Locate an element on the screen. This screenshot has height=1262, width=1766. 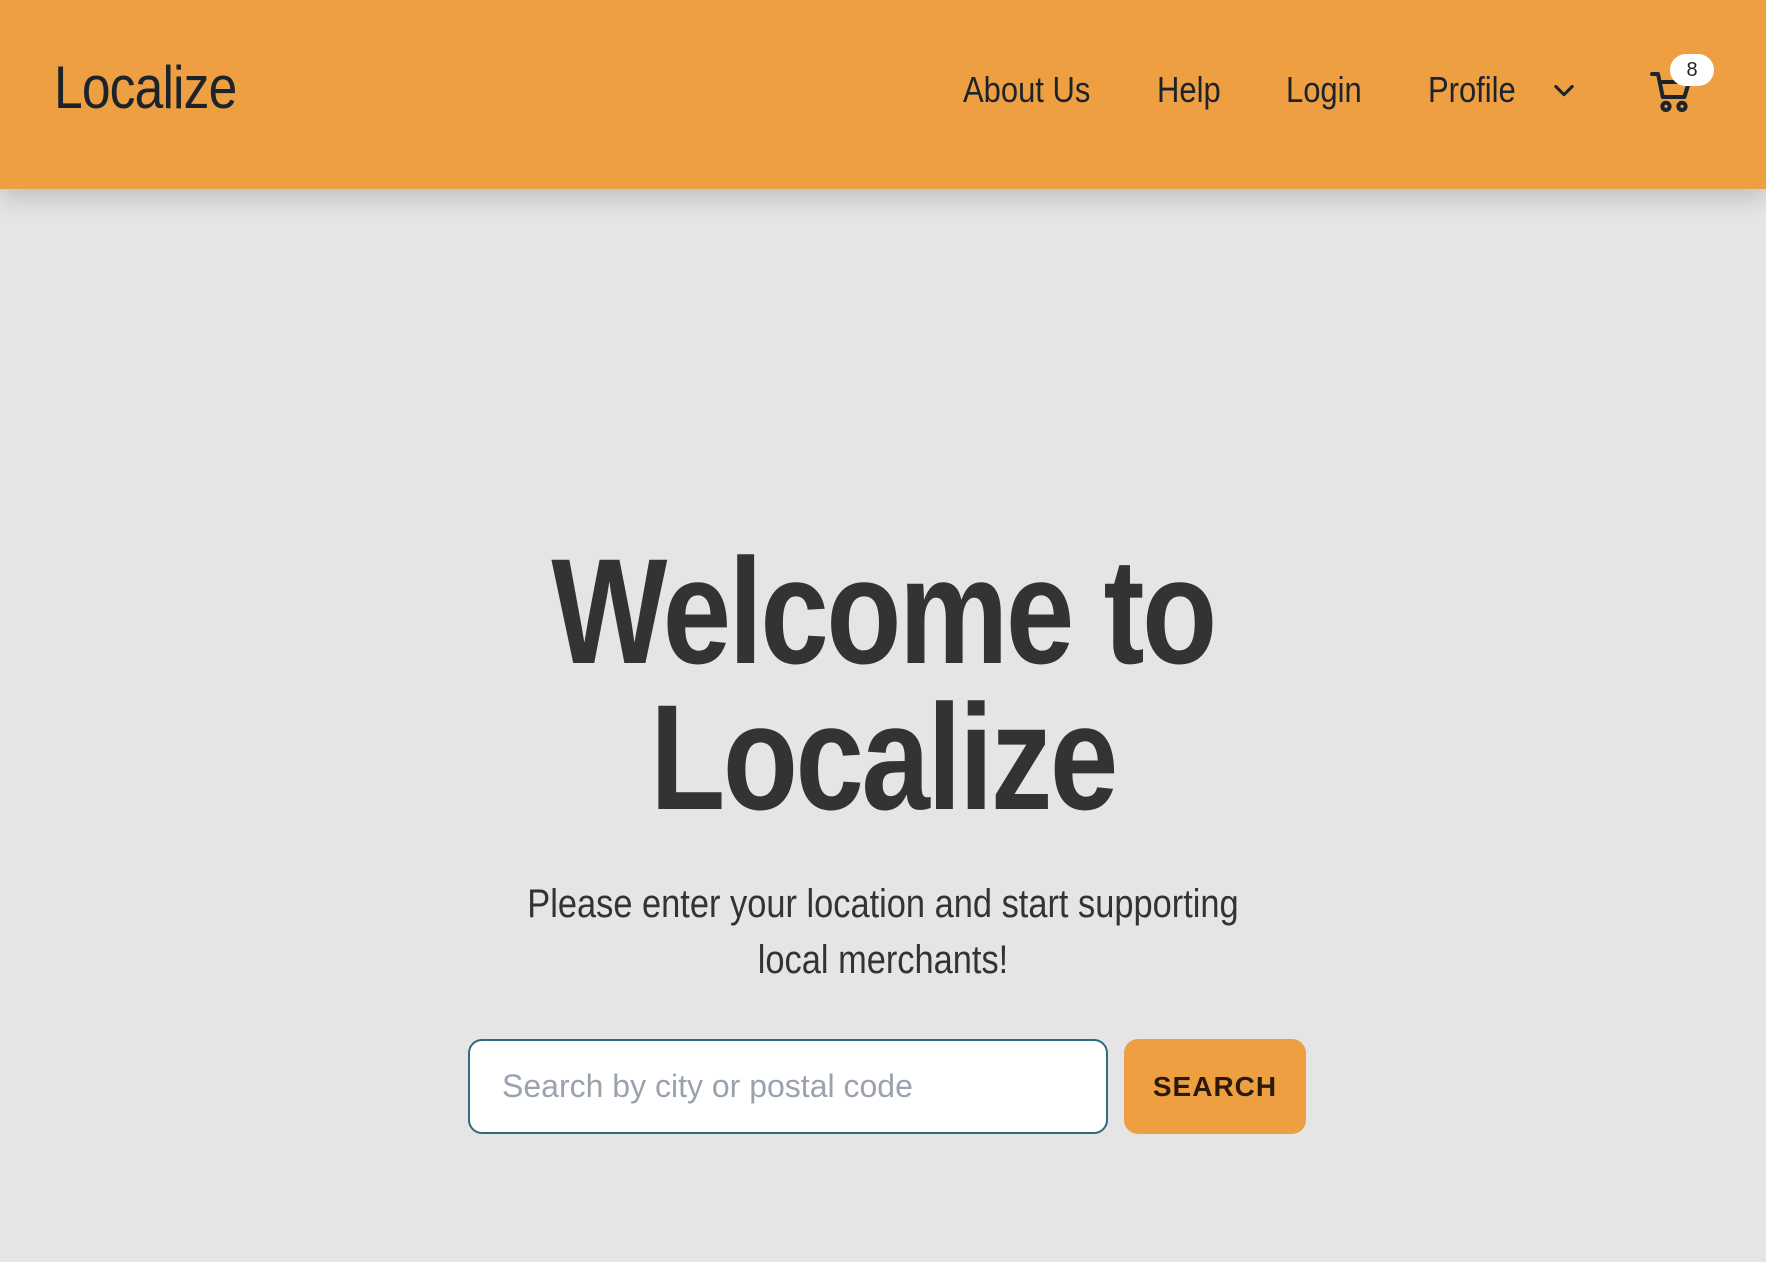
cart-count-badge: 8 is located at coordinates (1692, 70).